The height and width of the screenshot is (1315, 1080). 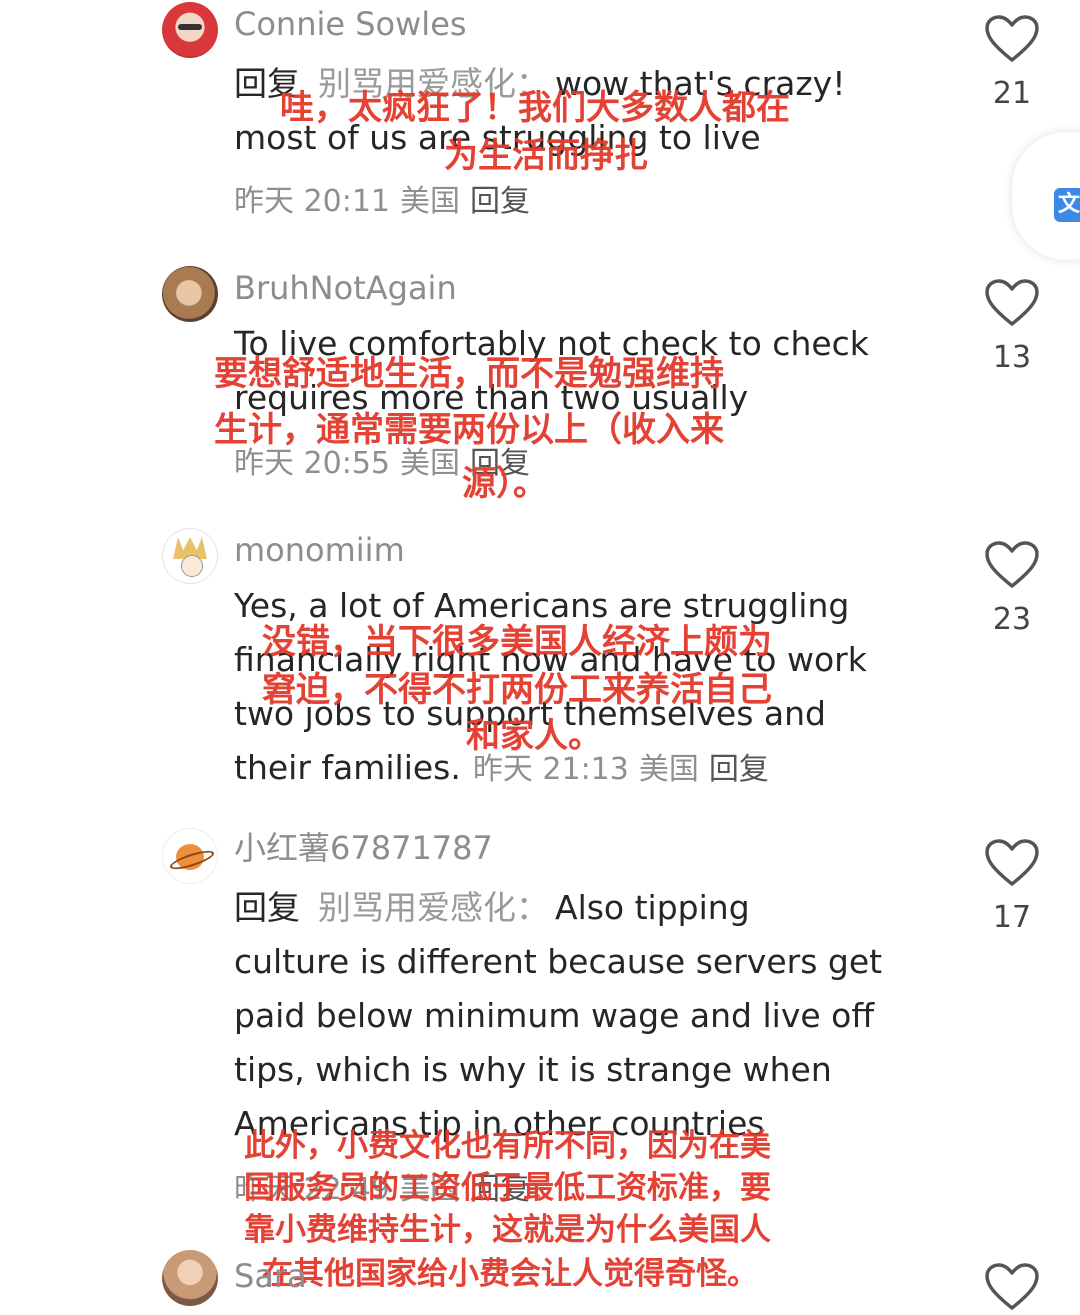 What do you see at coordinates (1012, 619) in the screenshot?
I see `like-count: 23` at bounding box center [1012, 619].